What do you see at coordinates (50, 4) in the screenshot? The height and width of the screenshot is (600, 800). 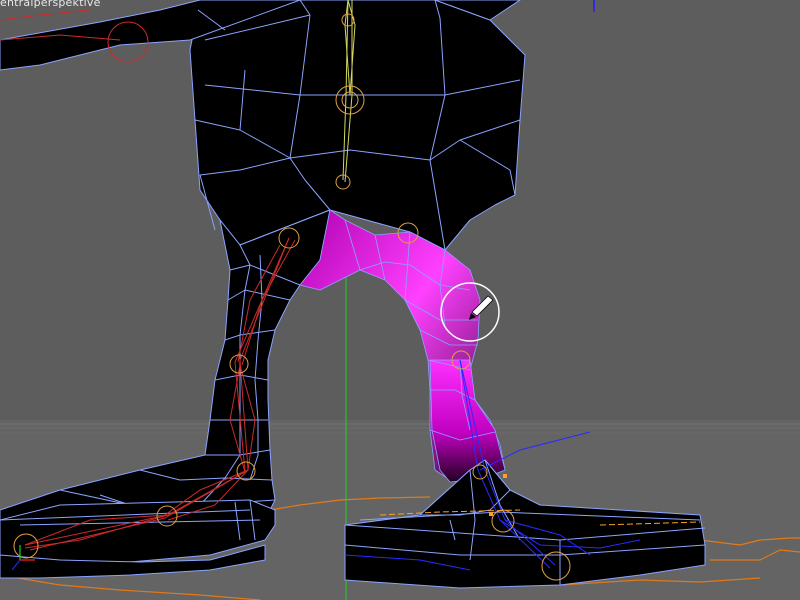 I see `viewport-projection-label: entralperspektive` at bounding box center [50, 4].